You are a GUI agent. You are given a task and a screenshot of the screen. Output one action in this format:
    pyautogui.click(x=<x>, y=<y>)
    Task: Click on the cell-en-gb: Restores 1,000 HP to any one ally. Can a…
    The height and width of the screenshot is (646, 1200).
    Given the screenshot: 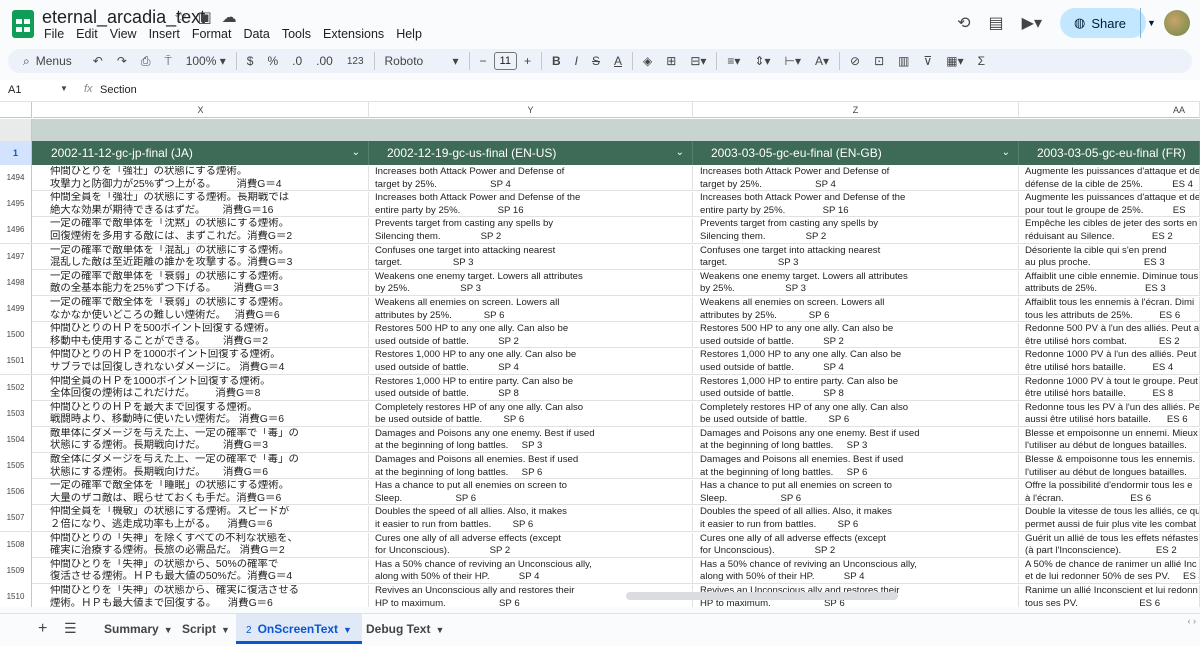 What is the action you would take?
    pyautogui.click(x=859, y=362)
    